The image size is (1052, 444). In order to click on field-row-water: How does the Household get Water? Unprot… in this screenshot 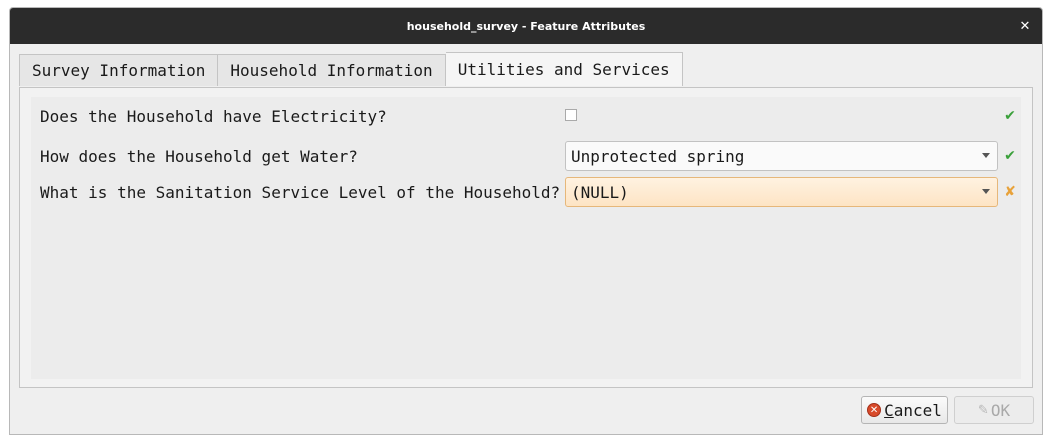, I will do `click(526, 156)`.